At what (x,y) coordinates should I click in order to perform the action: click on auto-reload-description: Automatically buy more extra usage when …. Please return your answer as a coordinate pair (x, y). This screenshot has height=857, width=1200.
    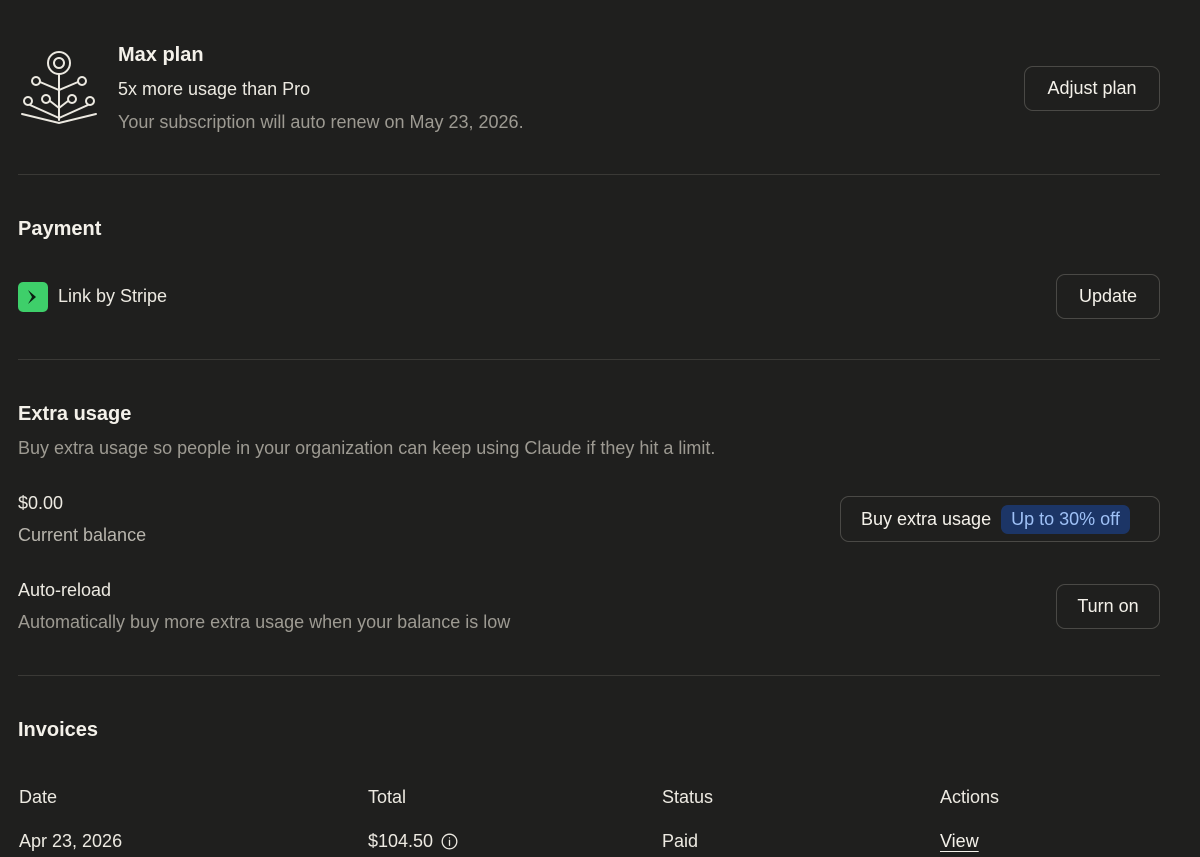
    Looking at the image, I should click on (264, 622).